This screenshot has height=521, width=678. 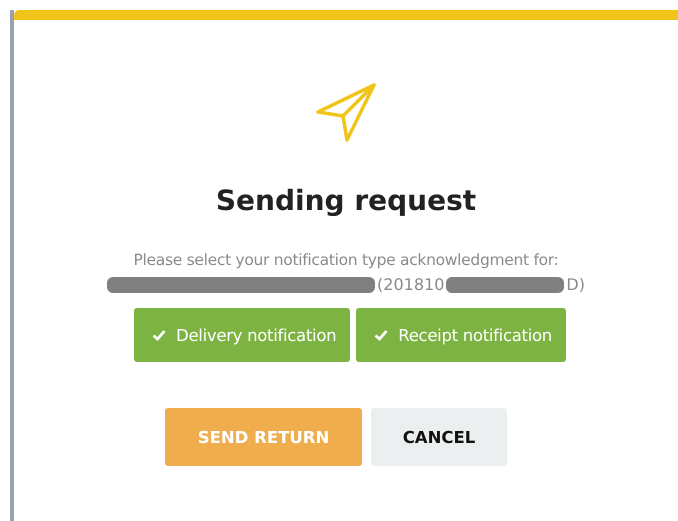 What do you see at coordinates (346, 113) in the screenshot?
I see `paper-plane-icon` at bounding box center [346, 113].